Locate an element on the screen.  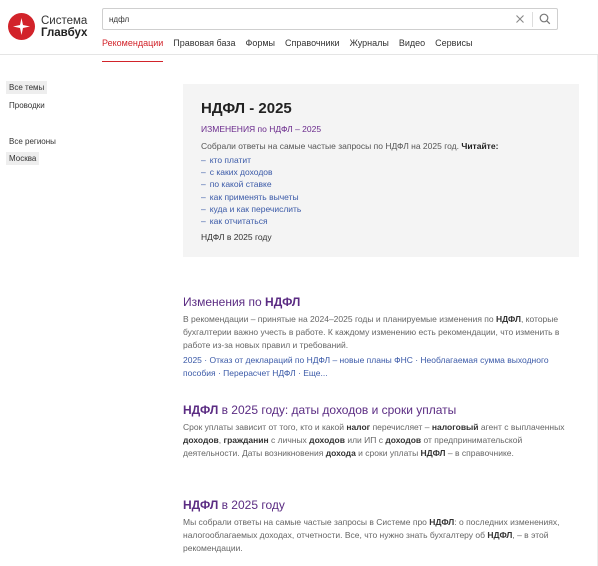
card-footer-link: НДФЛ в 2025 году is located at coordinates (236, 237).